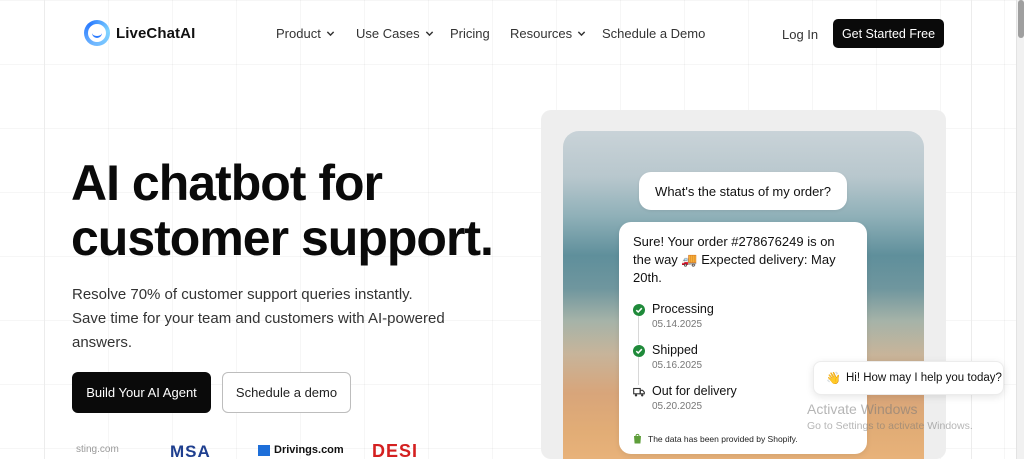  Describe the element at coordinates (141, 392) in the screenshot. I see `build-ai-agent-button: Build Your AI Agent` at that location.